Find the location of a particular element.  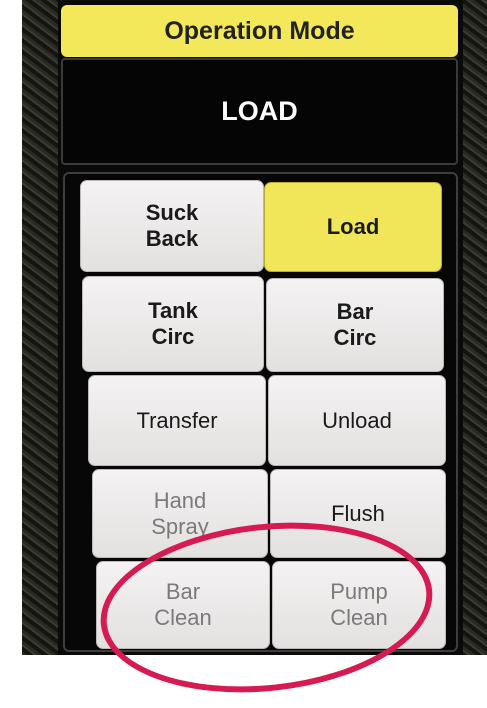

flush-button: Flush is located at coordinates (358, 513).